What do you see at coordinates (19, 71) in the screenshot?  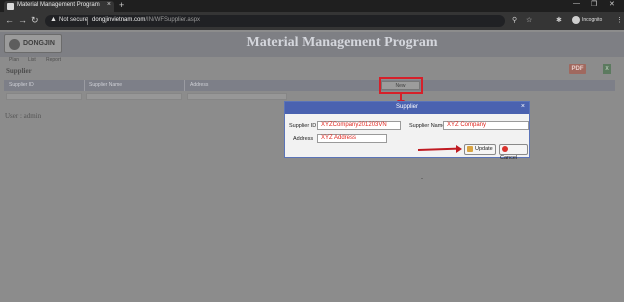 I see `section-title: Supplier` at bounding box center [19, 71].